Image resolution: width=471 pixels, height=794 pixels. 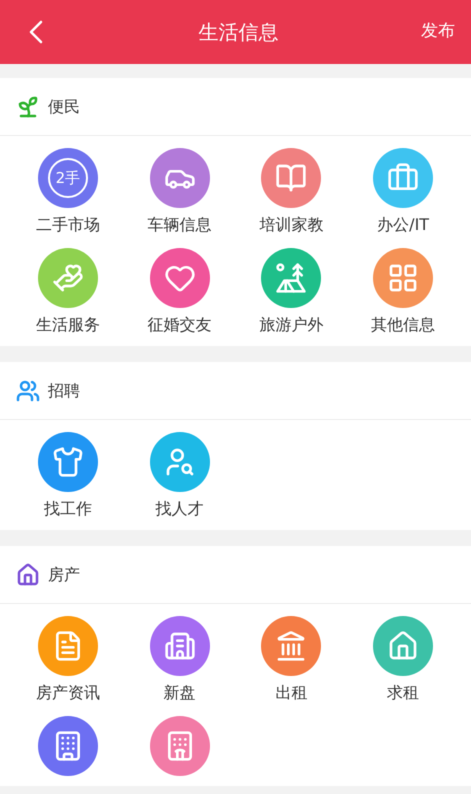 I want to click on tent-icon, so click(x=291, y=278).